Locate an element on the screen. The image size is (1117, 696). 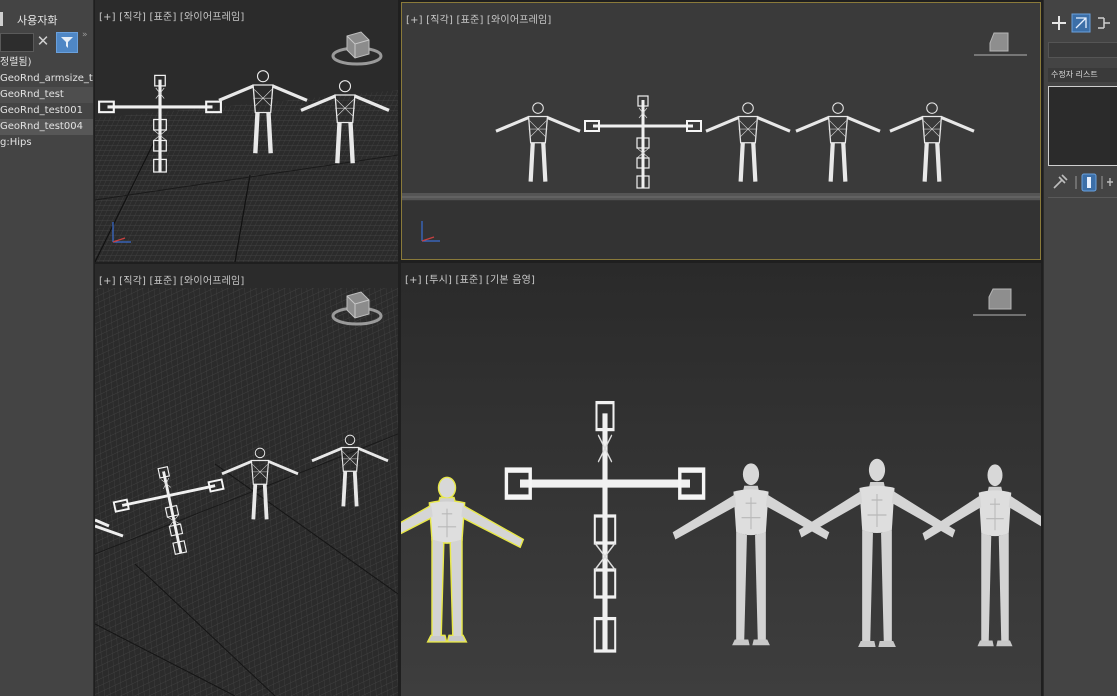
divider is located at coordinates (1082, 197).